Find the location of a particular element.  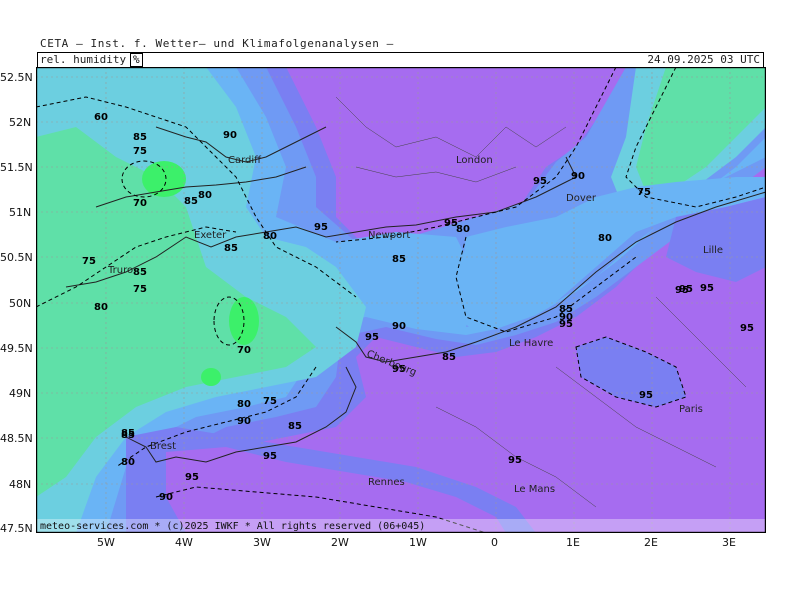

lon-tick: 1W is located at coordinates (418, 542).